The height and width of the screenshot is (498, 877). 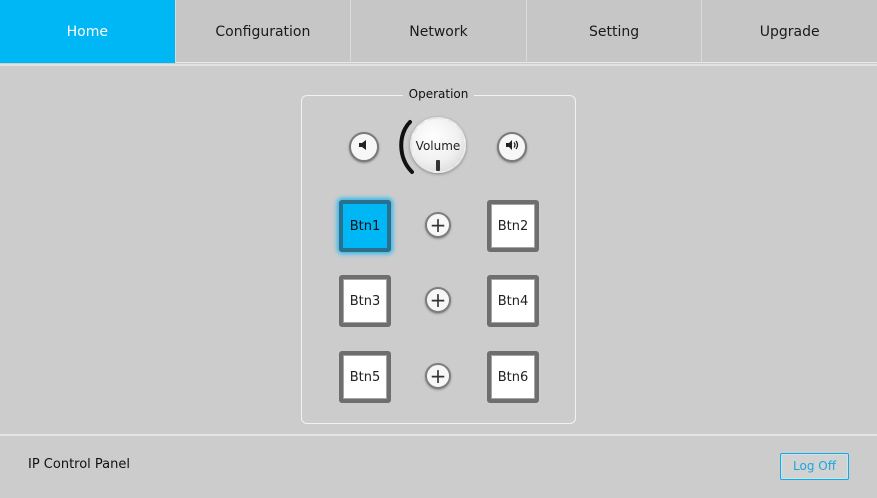 I want to click on volume-up-button, so click(x=512, y=147).